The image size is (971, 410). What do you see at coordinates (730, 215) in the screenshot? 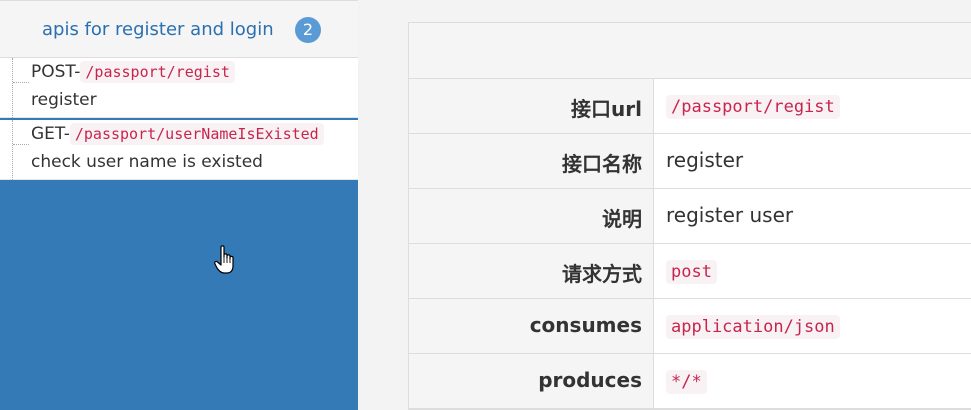
I see `row-value: register user` at bounding box center [730, 215].